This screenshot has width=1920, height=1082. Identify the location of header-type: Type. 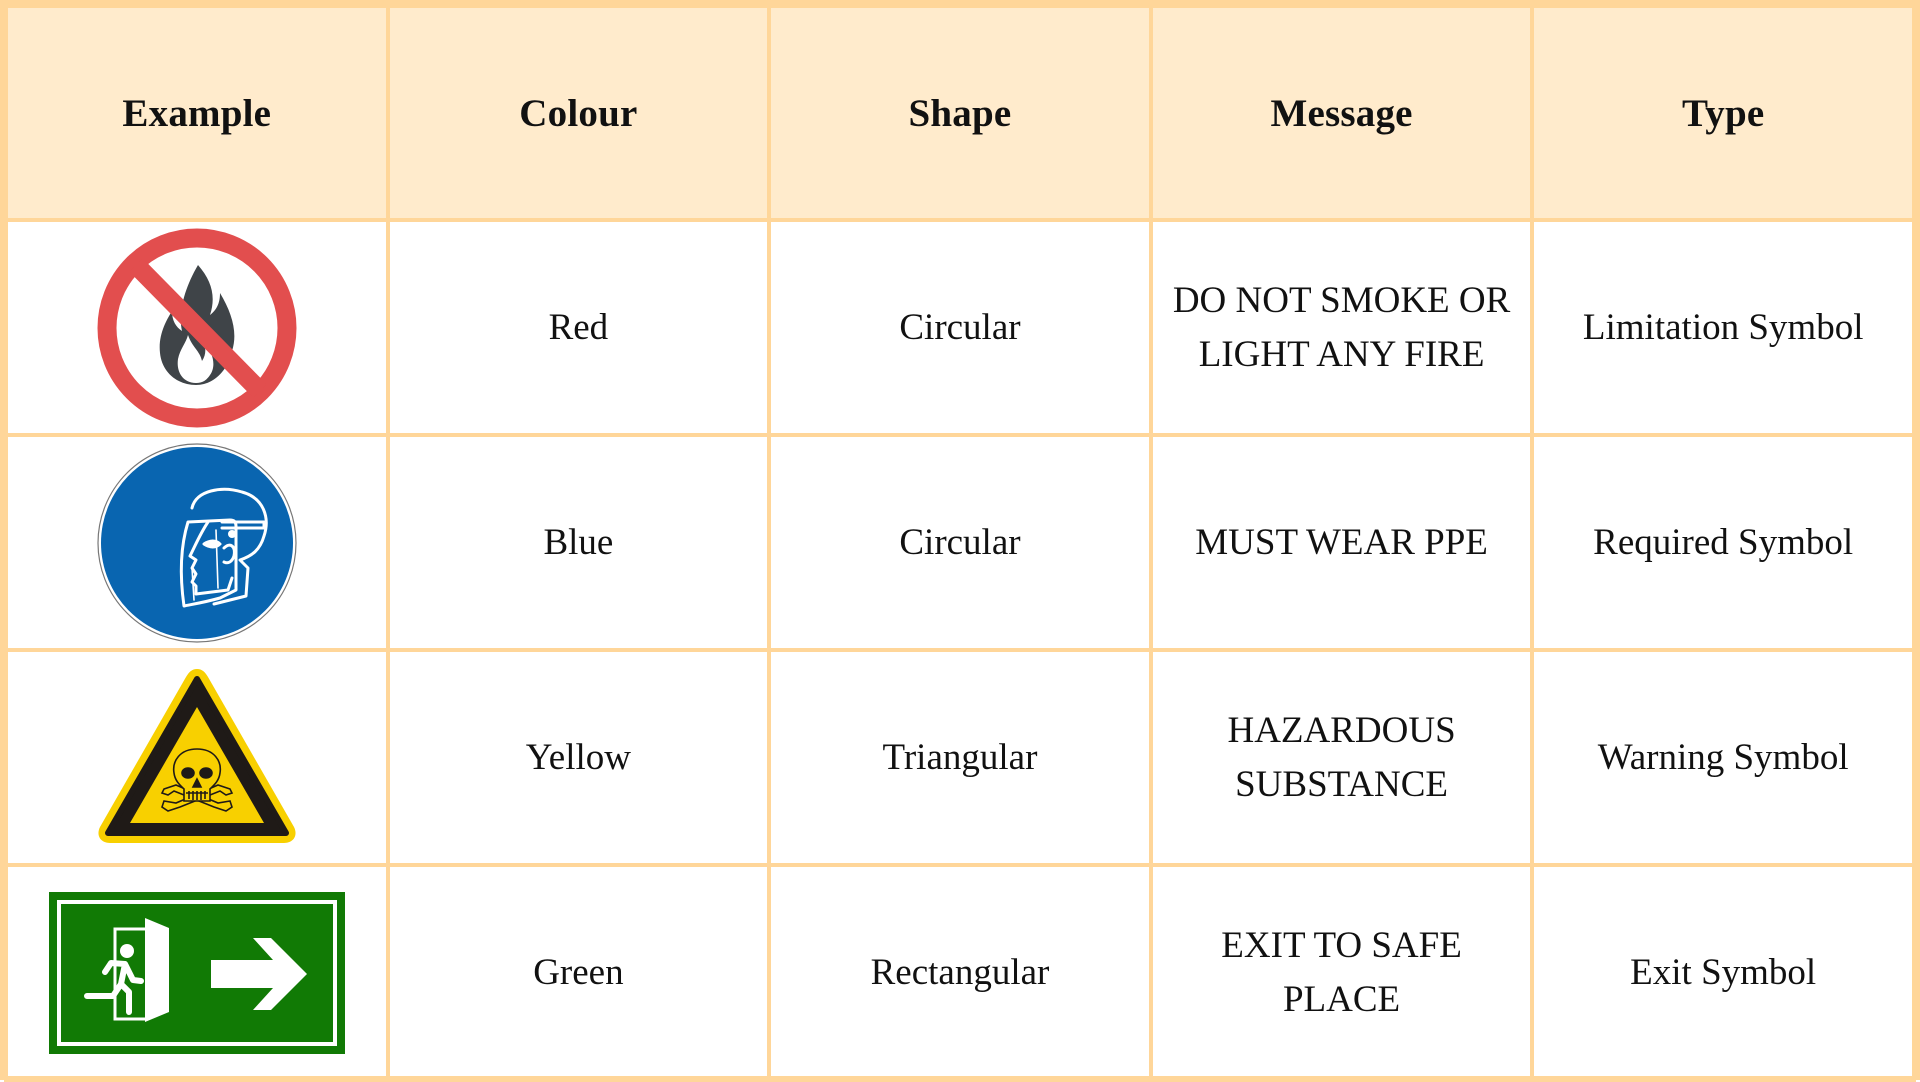
(1723, 113).